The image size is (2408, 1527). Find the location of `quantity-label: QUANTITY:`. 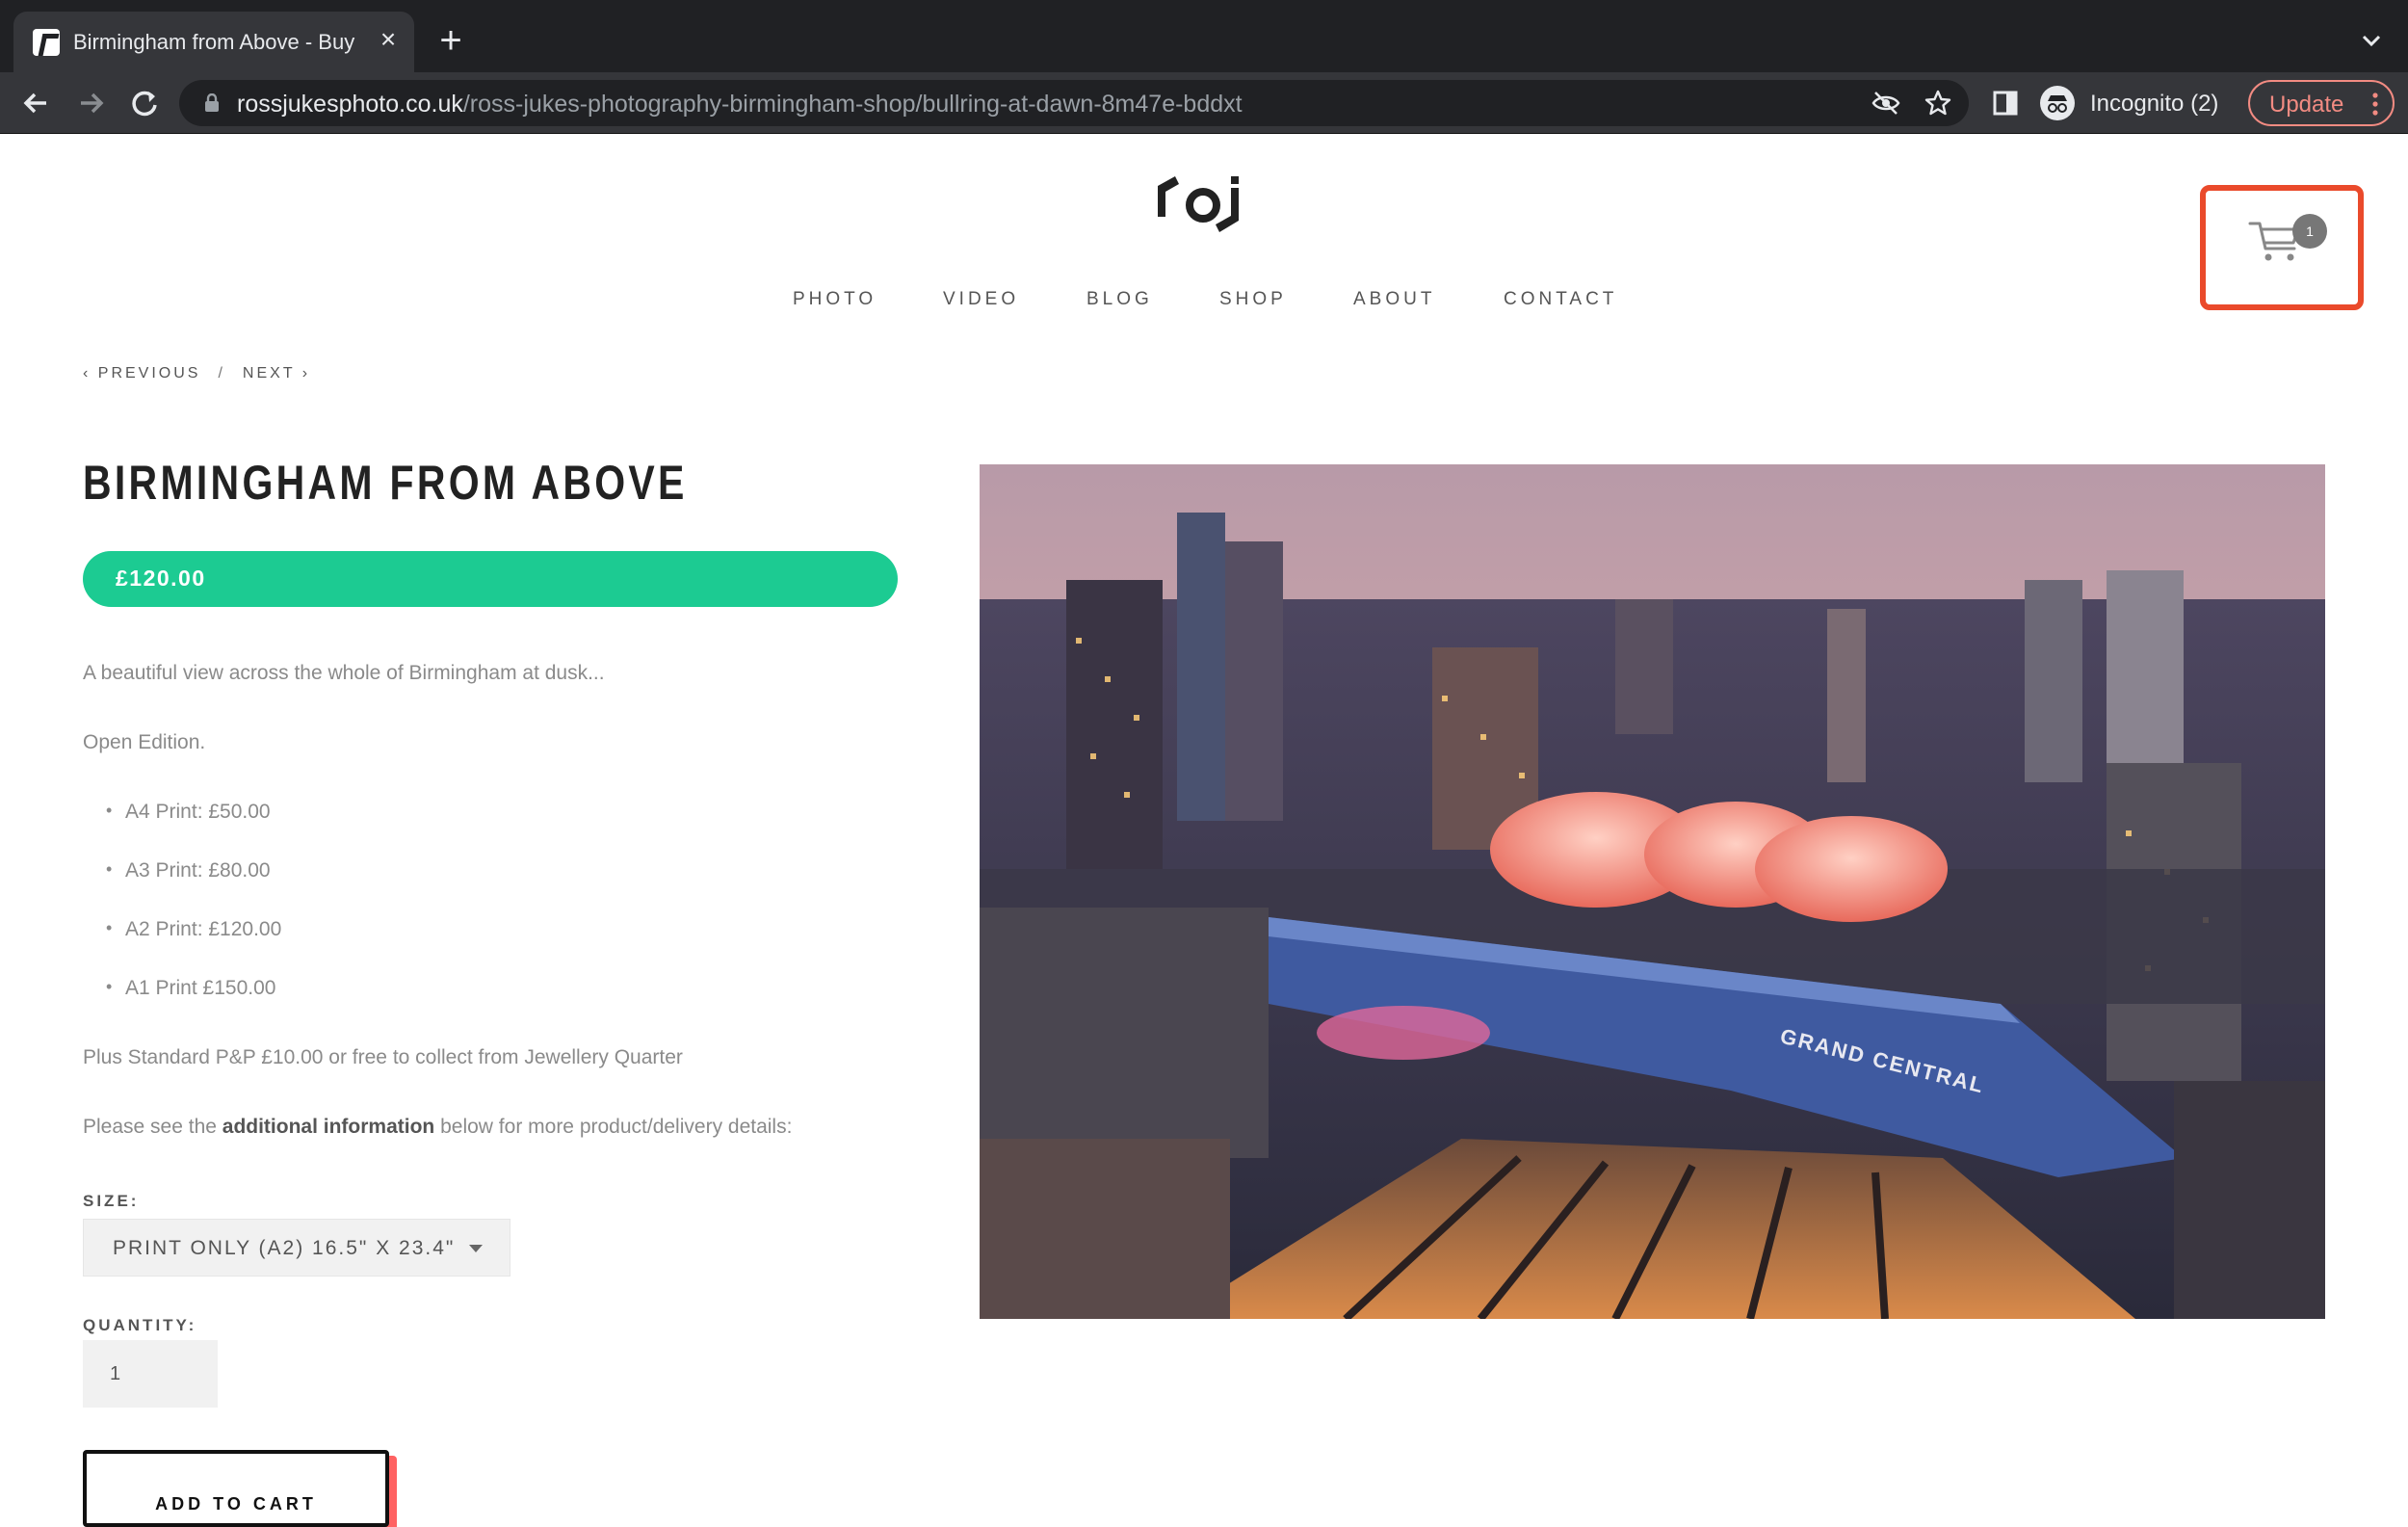

quantity-label: QUANTITY: is located at coordinates (140, 1325).